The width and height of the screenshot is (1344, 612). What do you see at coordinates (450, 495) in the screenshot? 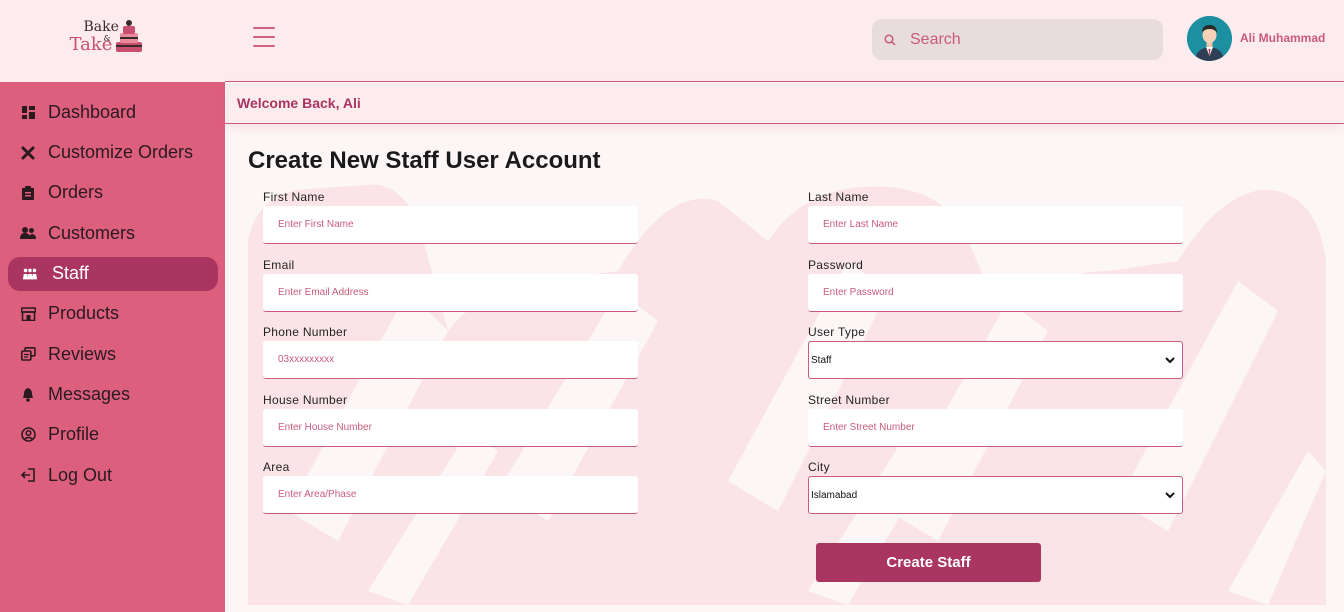
I see `area-field` at bounding box center [450, 495].